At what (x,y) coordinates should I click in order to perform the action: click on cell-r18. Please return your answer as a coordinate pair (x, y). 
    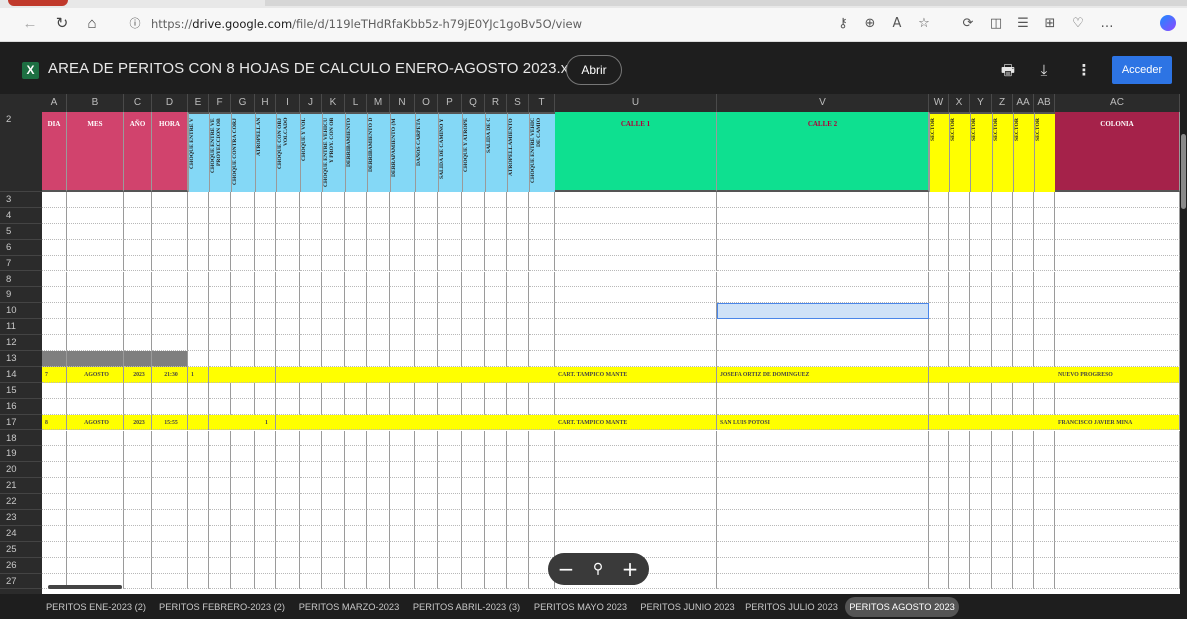
    Looking at the image, I should click on (496, 438).